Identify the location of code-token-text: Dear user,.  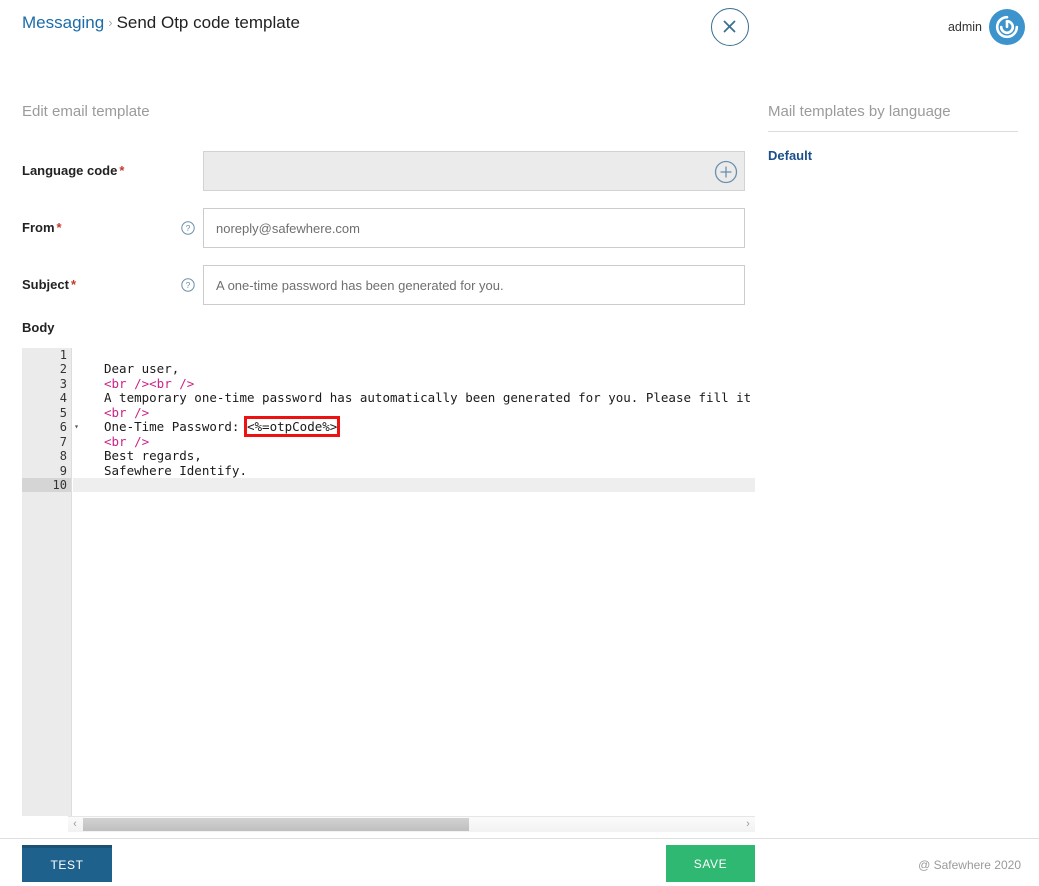
(142, 369).